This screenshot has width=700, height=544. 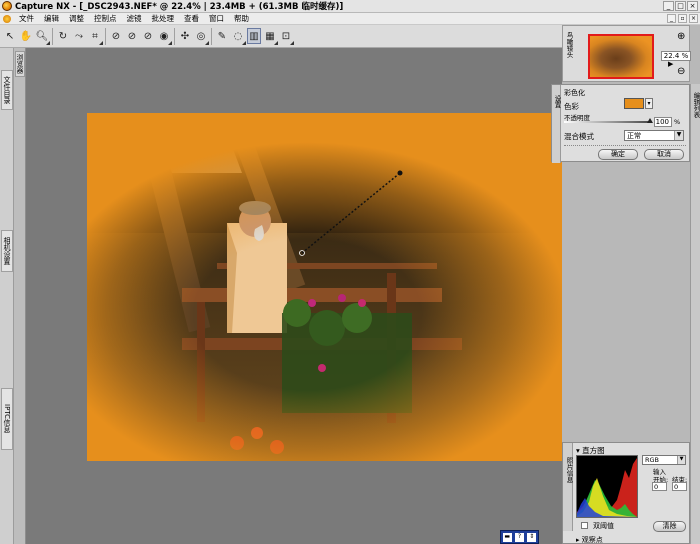 I want to click on document-icon, so click(x=7, y=18).